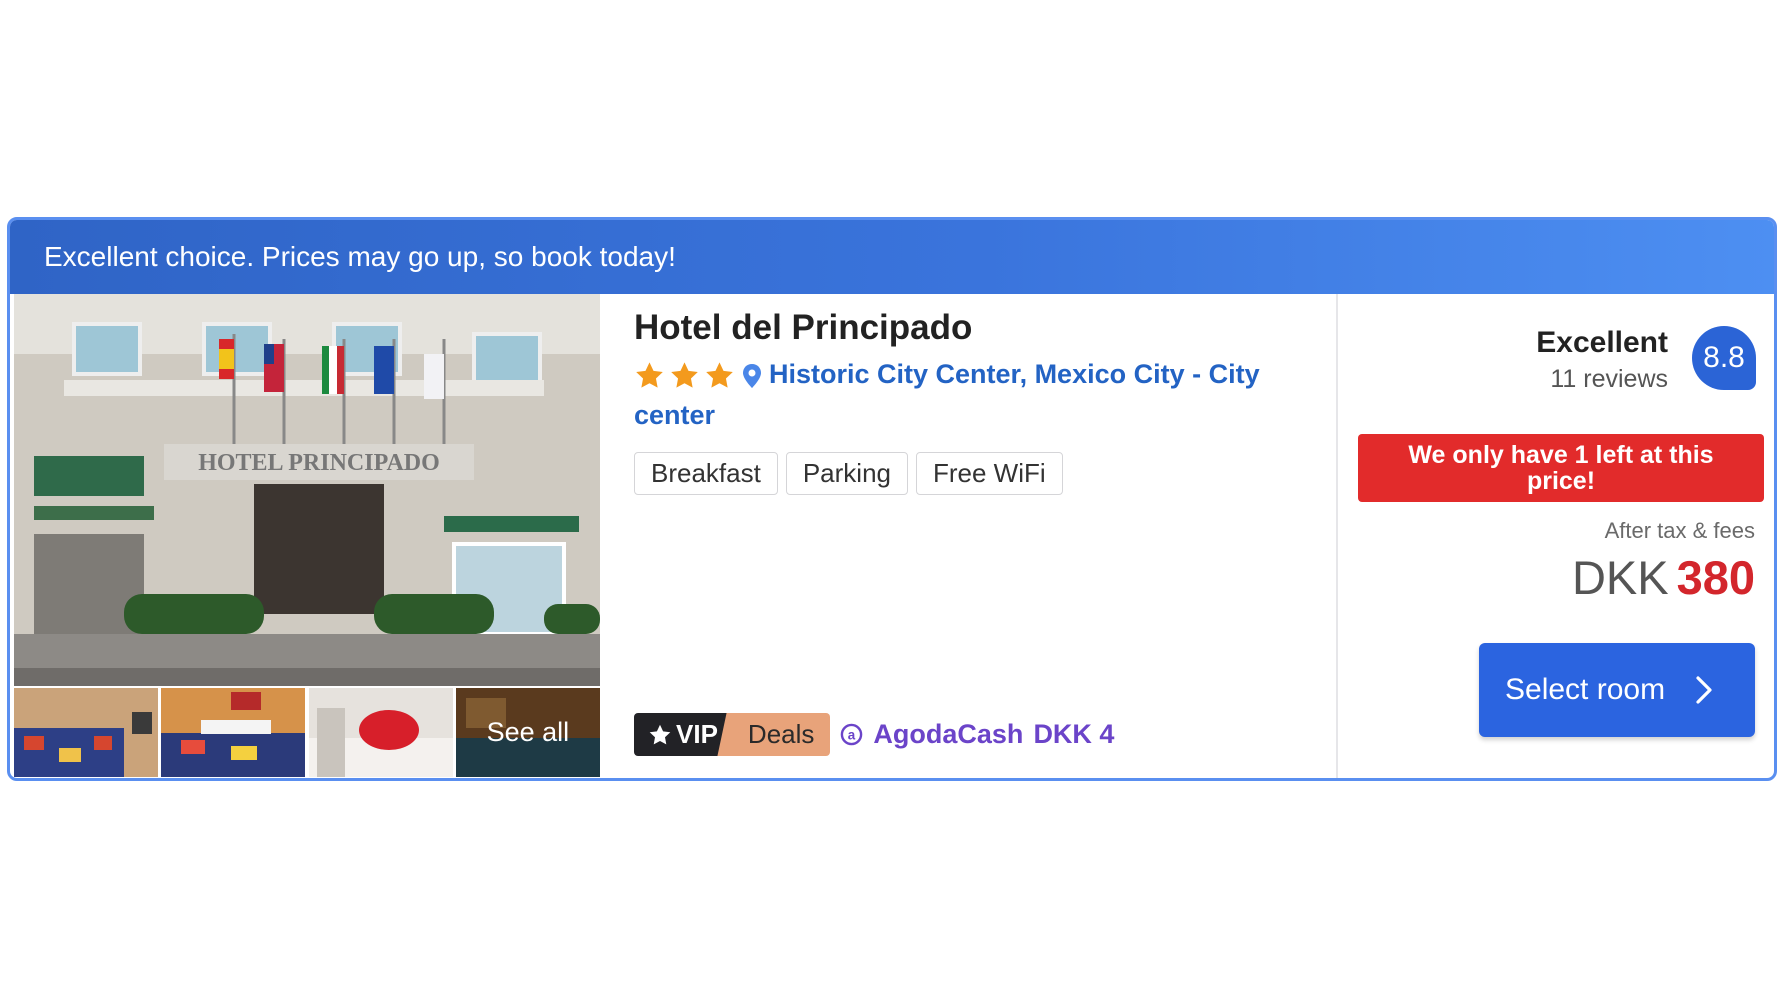  I want to click on location-pin-icon, so click(752, 375).